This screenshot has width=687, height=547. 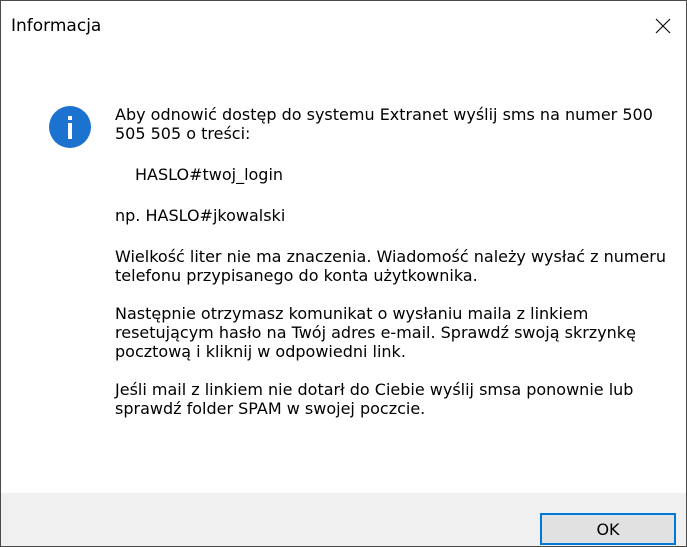 I want to click on dialog-footer: OK, so click(x=343, y=519).